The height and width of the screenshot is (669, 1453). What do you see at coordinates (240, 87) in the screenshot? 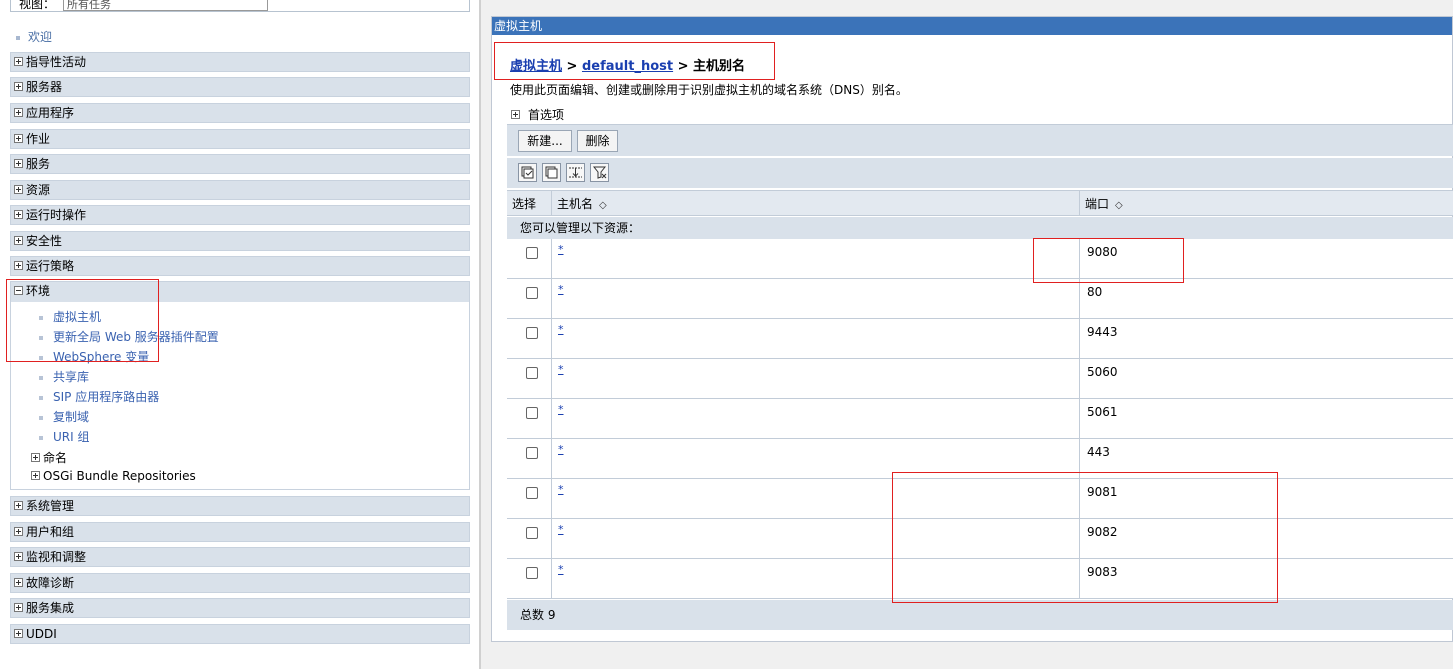
I see `nav-item-servers: 服务器` at bounding box center [240, 87].